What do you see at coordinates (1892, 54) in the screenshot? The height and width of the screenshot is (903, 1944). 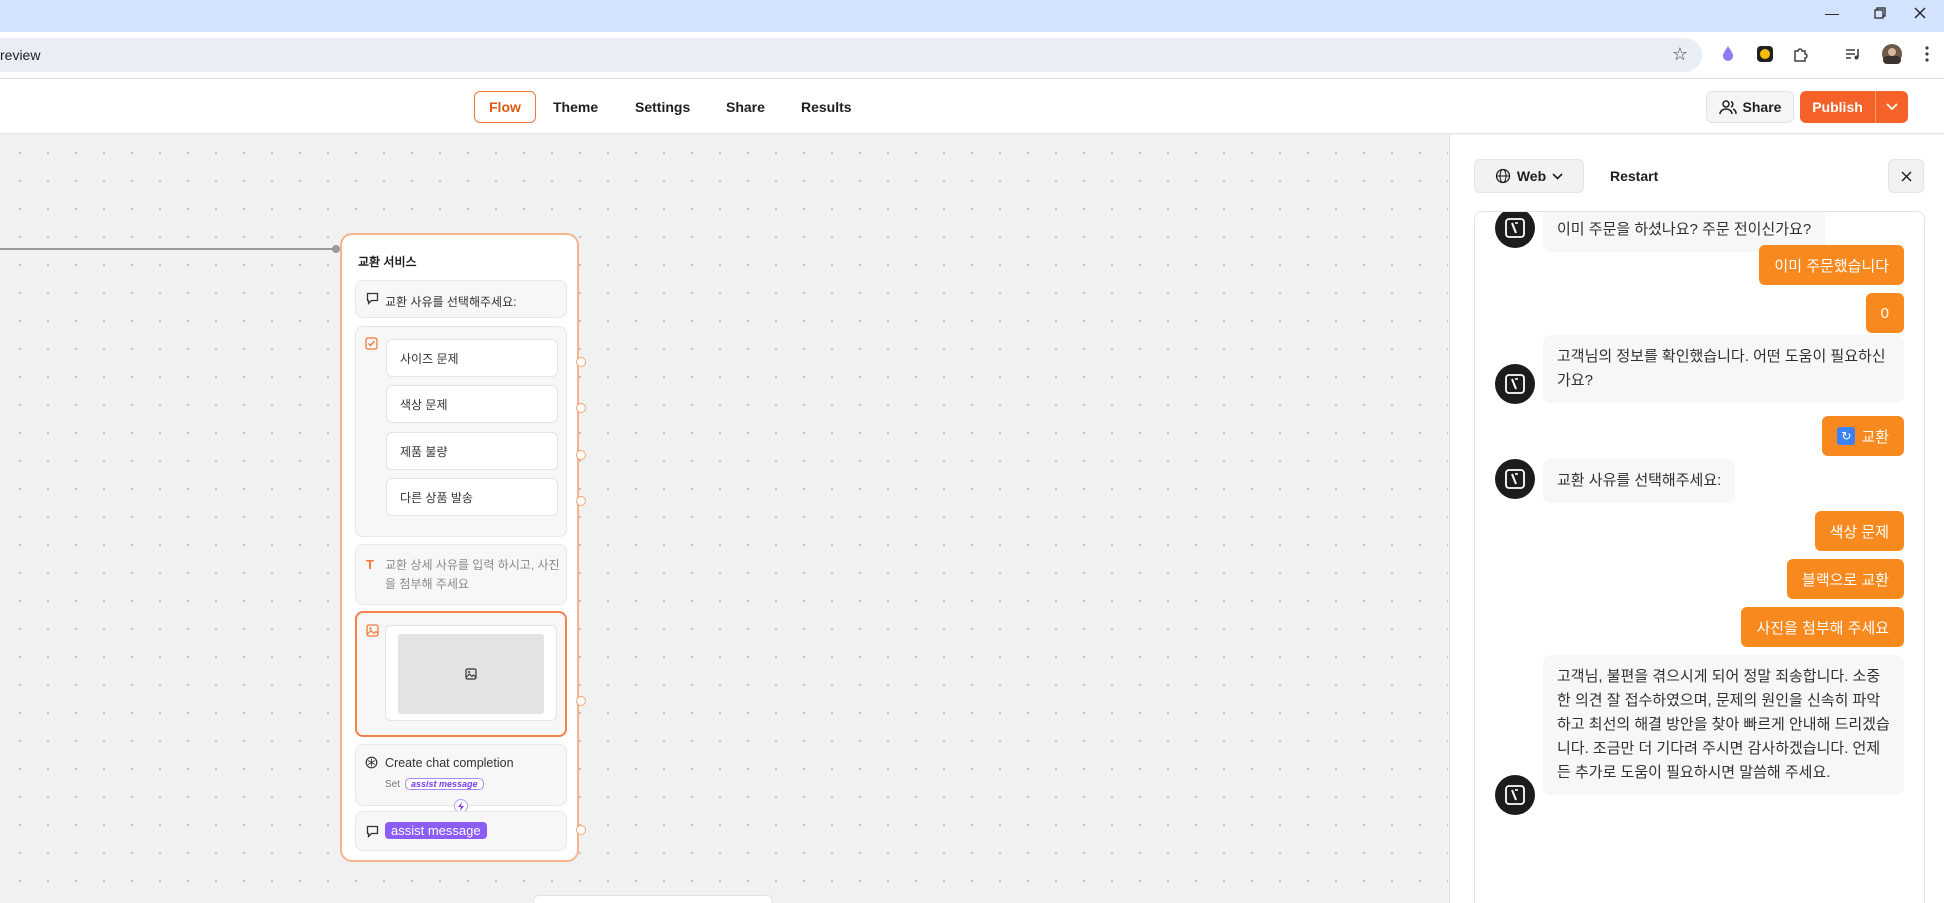 I see `profile-icon` at bounding box center [1892, 54].